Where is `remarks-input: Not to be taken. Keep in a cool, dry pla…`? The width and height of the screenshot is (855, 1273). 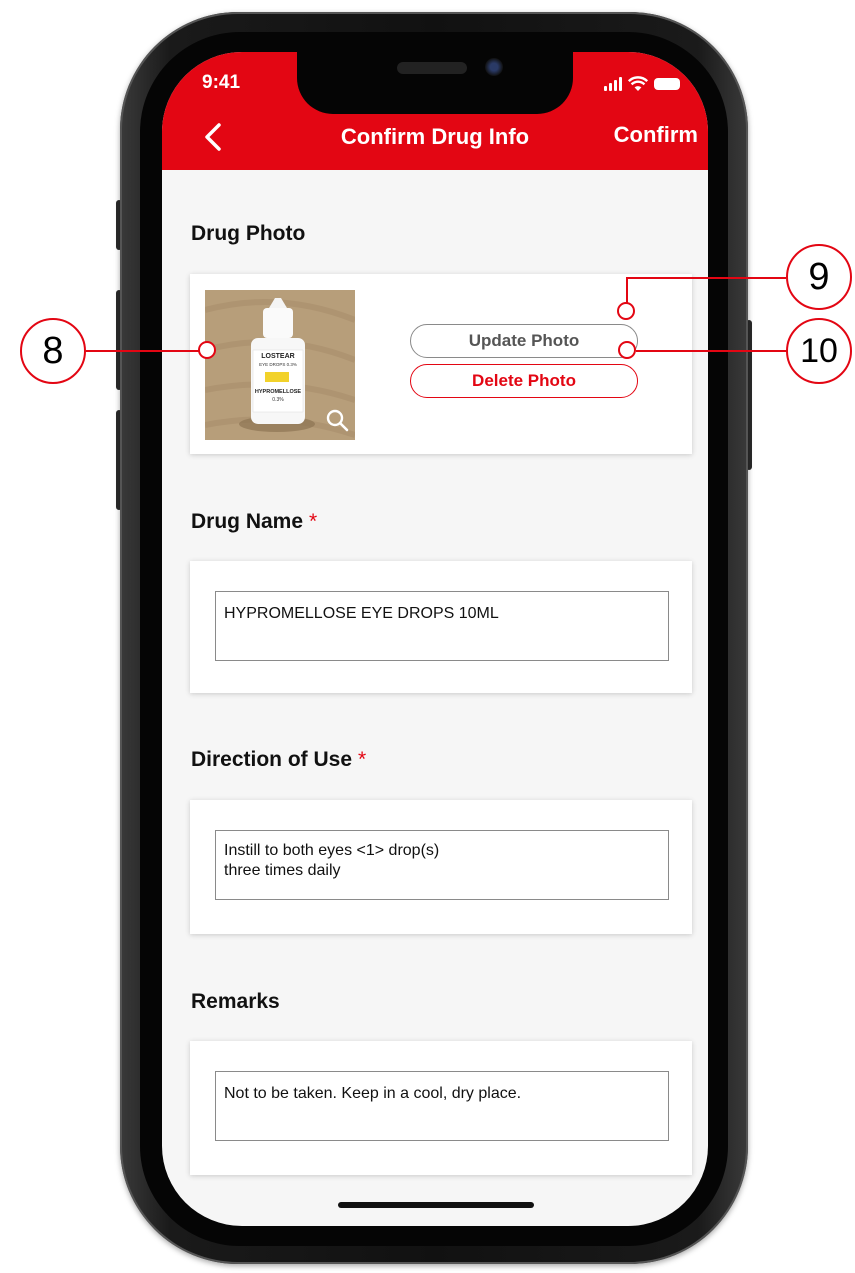 remarks-input: Not to be taken. Keep in a cool, dry pla… is located at coordinates (442, 1106).